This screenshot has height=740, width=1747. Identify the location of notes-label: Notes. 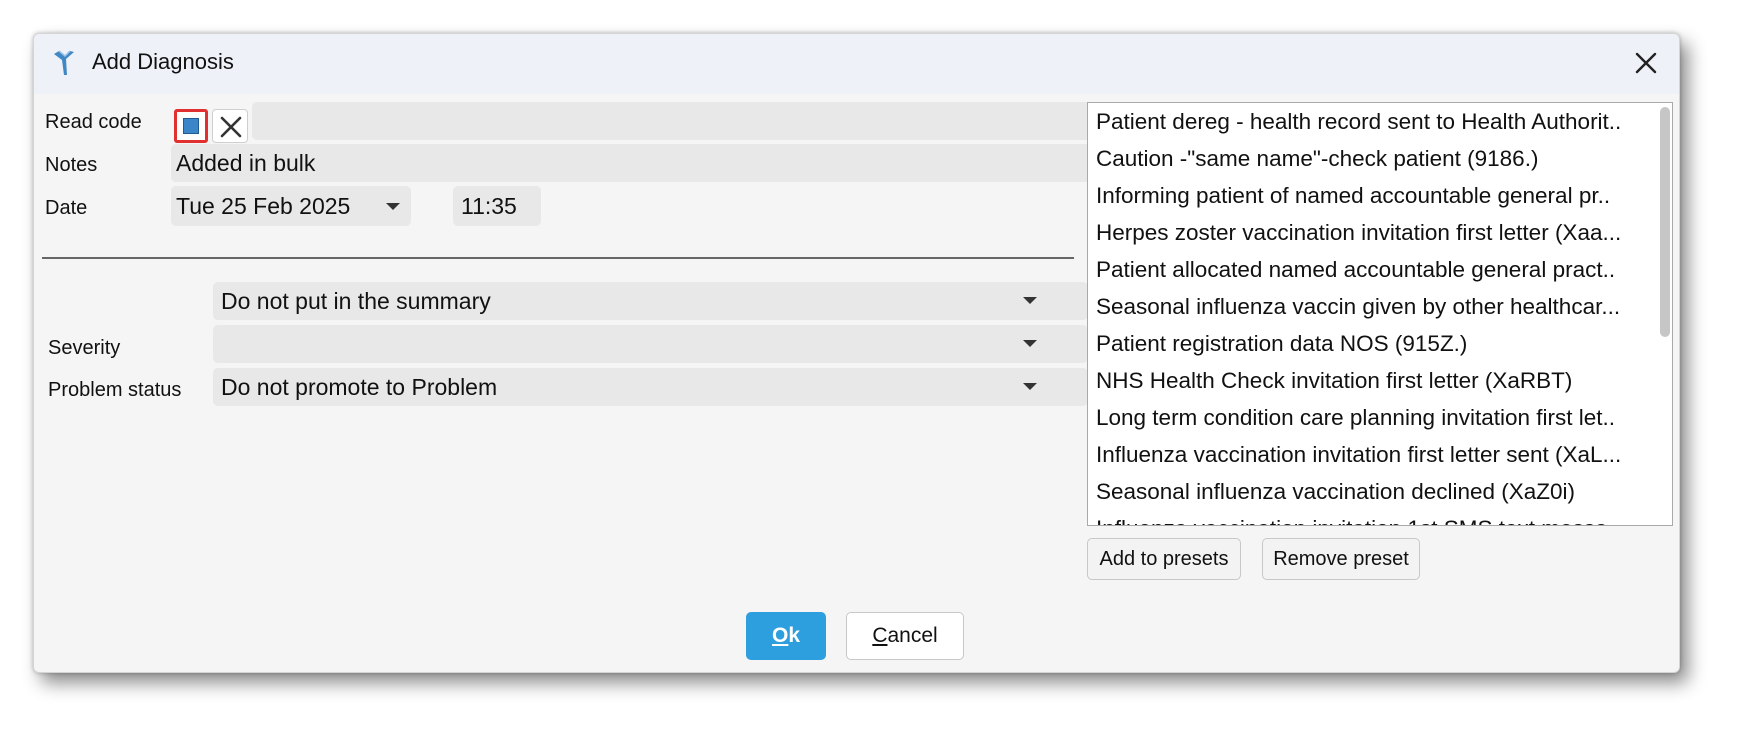
(71, 165).